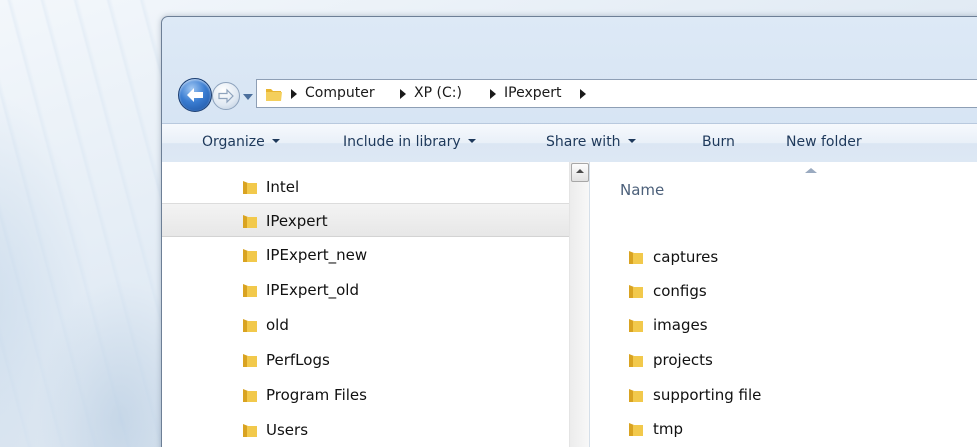 This screenshot has width=977, height=447. I want to click on forward-arrow-icon, so click(226, 96).